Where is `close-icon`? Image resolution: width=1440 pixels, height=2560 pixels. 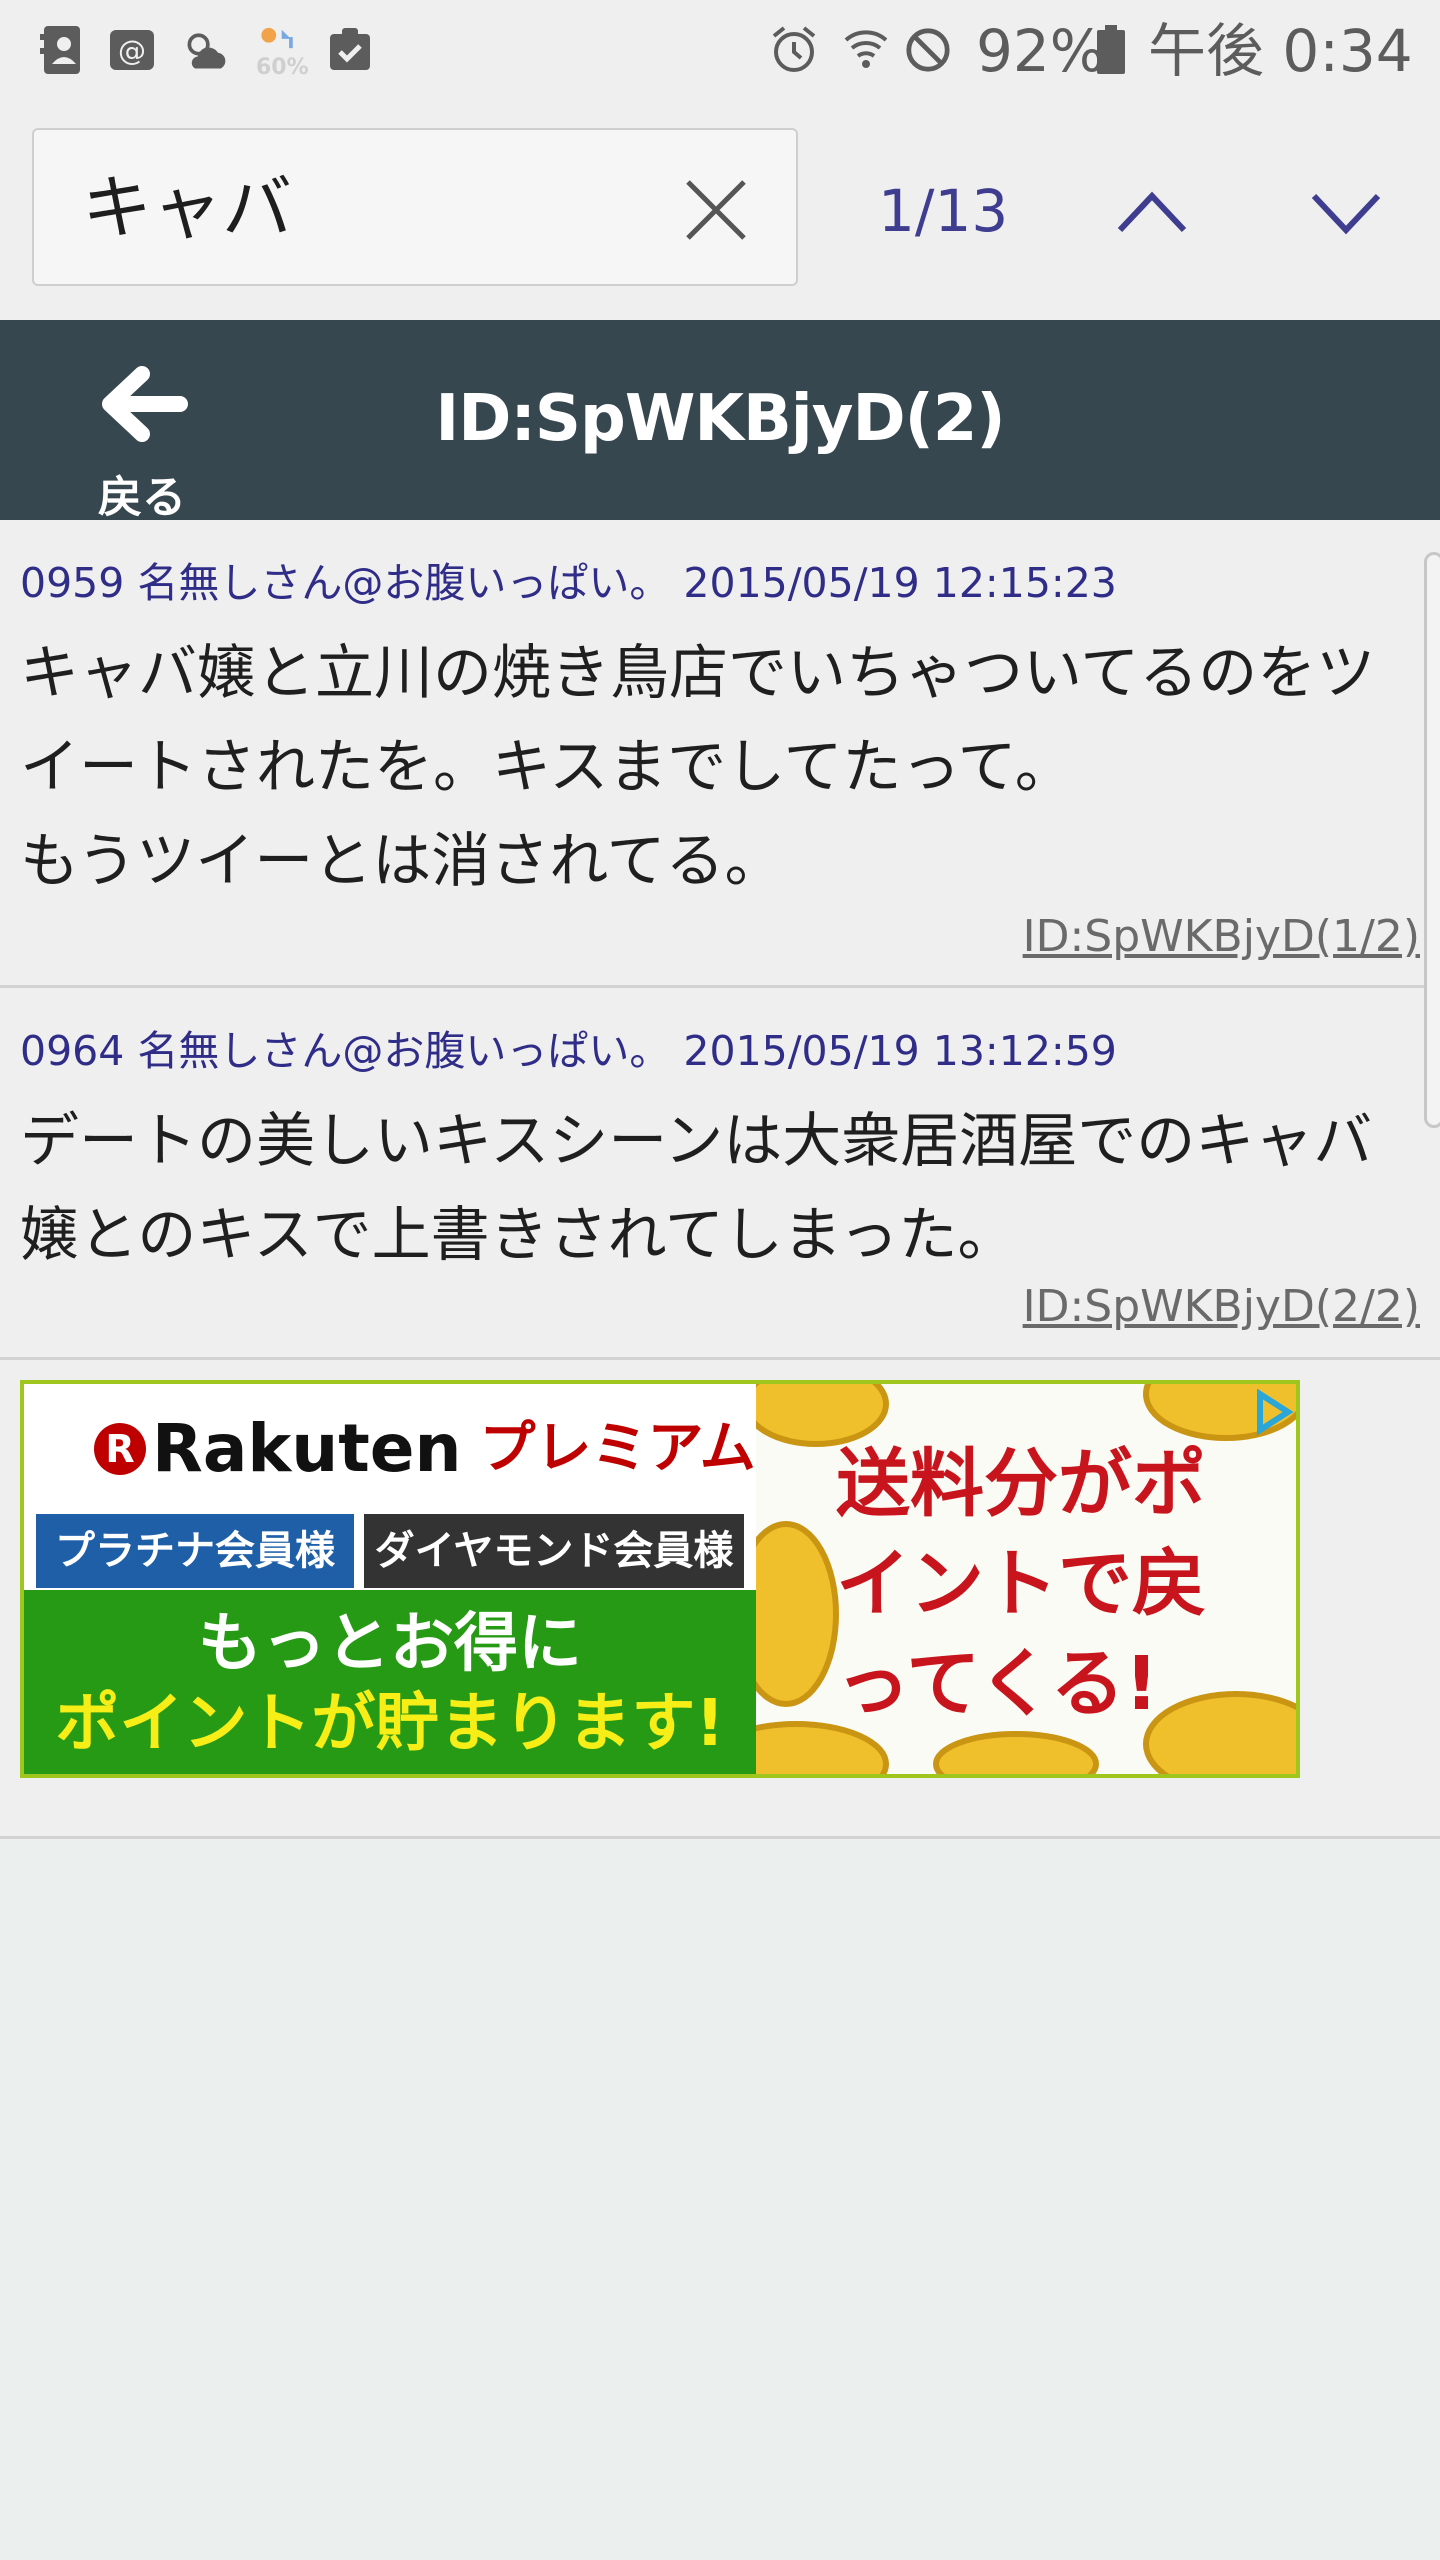 close-icon is located at coordinates (716, 210).